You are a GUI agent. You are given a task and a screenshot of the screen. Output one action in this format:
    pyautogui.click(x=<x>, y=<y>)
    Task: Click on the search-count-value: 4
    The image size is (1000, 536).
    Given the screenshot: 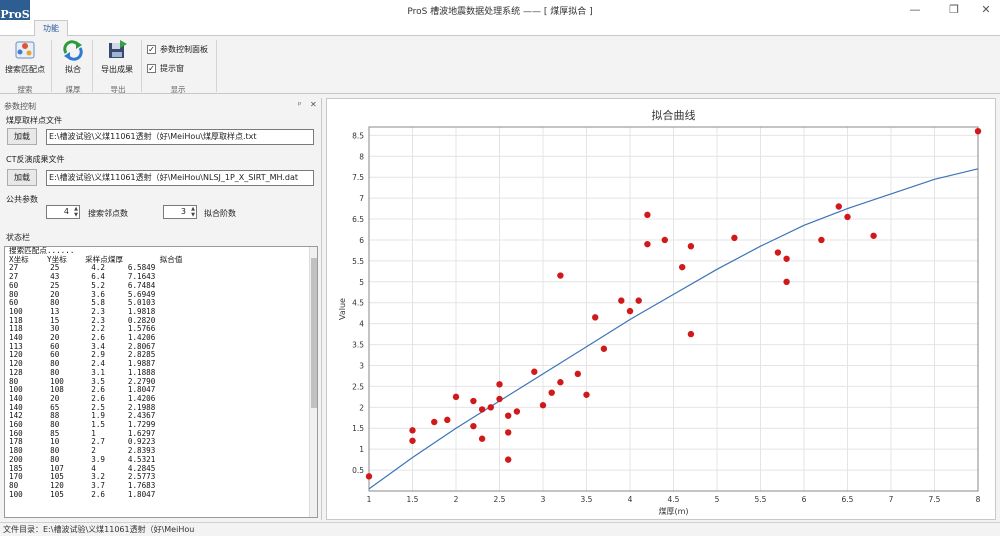 What is the action you would take?
    pyautogui.click(x=66, y=211)
    